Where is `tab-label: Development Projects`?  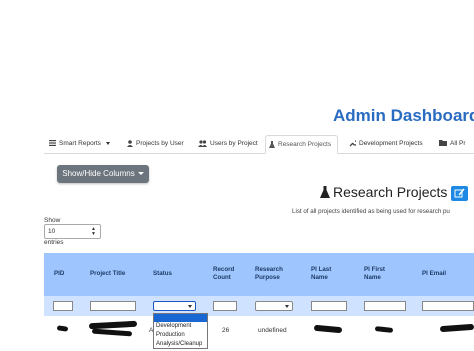 tab-label: Development Projects is located at coordinates (391, 143).